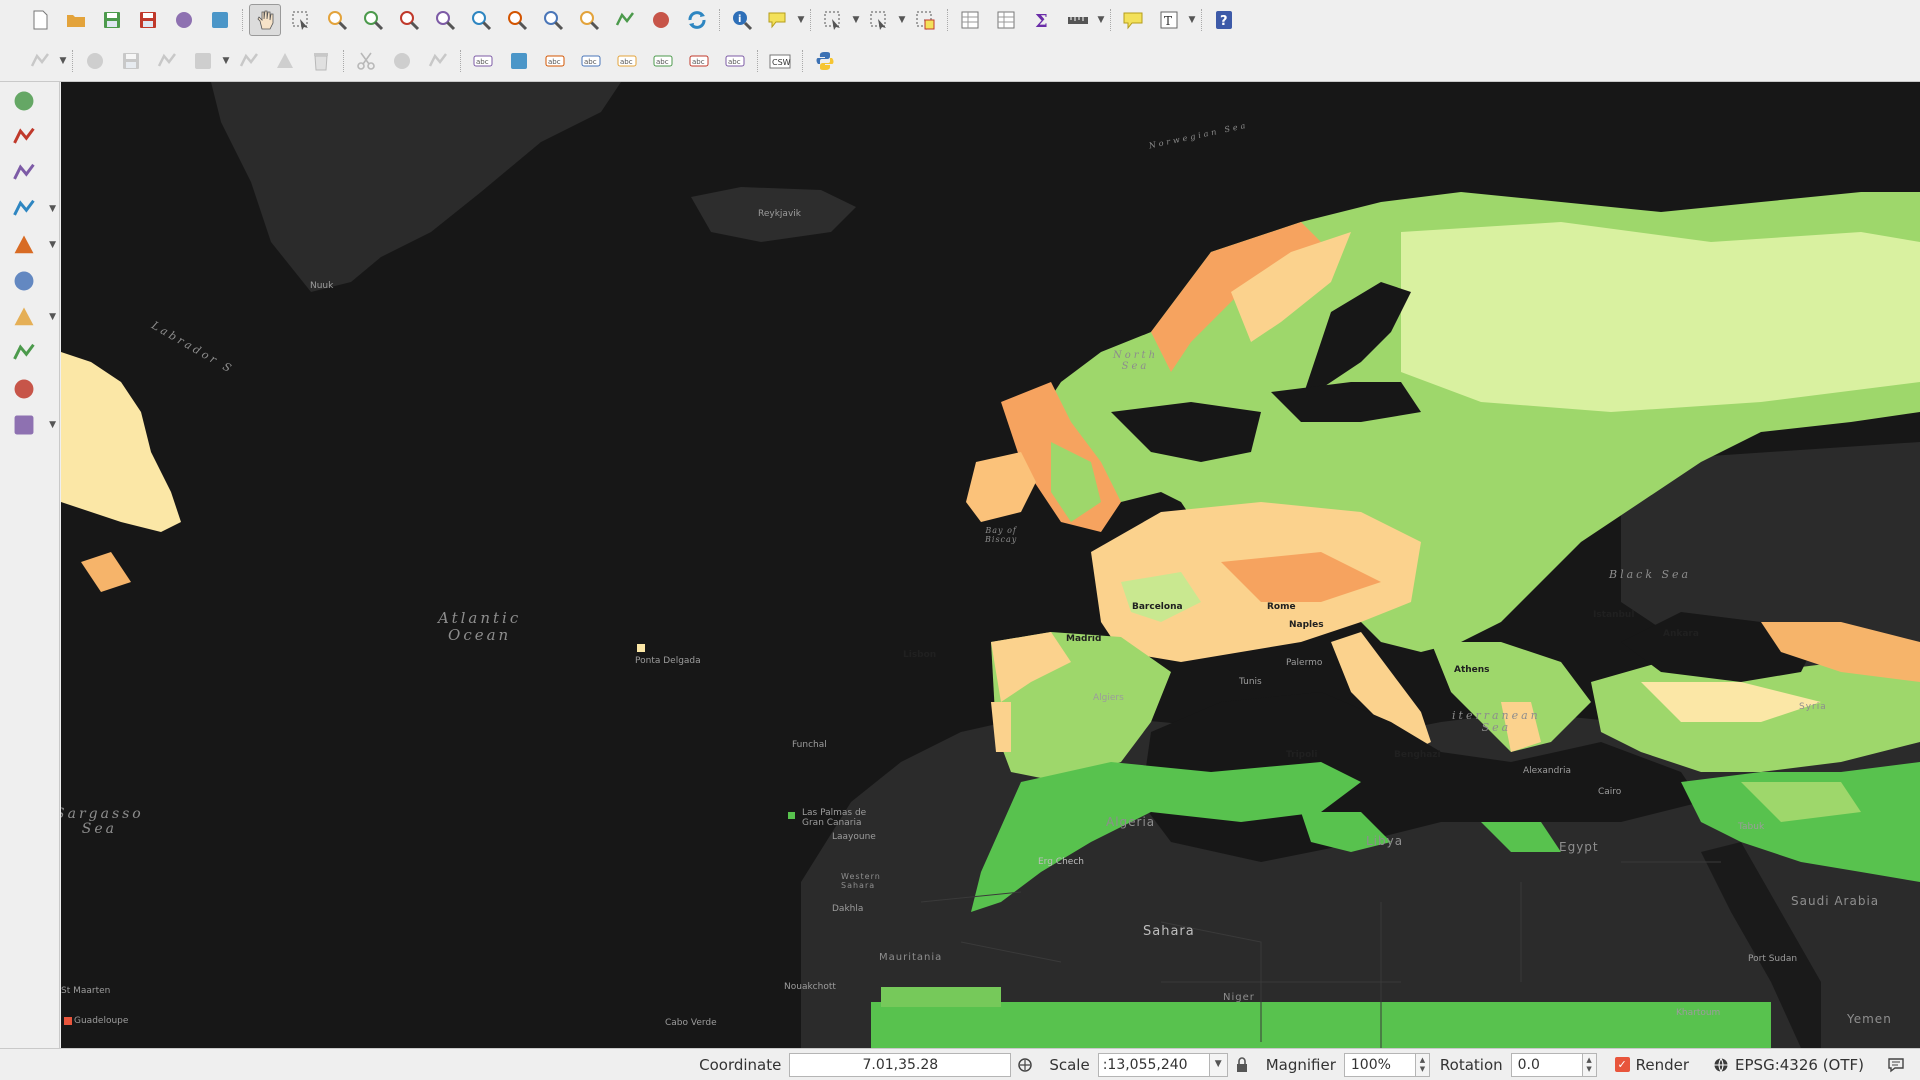 This screenshot has width=1920, height=1080. What do you see at coordinates (366, 61) in the screenshot?
I see `cut-features-icon` at bounding box center [366, 61].